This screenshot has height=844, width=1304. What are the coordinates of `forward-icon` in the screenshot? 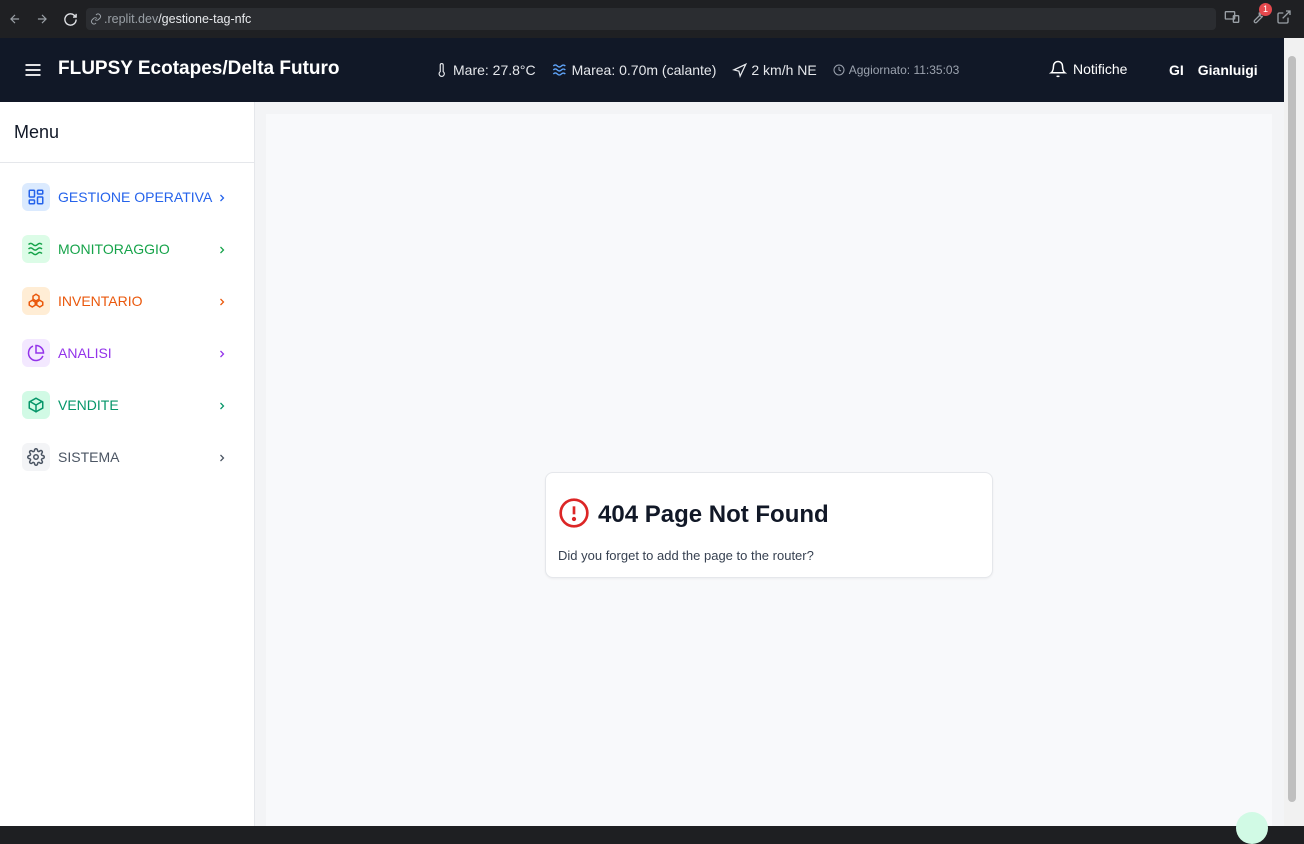 It's located at (42, 19).